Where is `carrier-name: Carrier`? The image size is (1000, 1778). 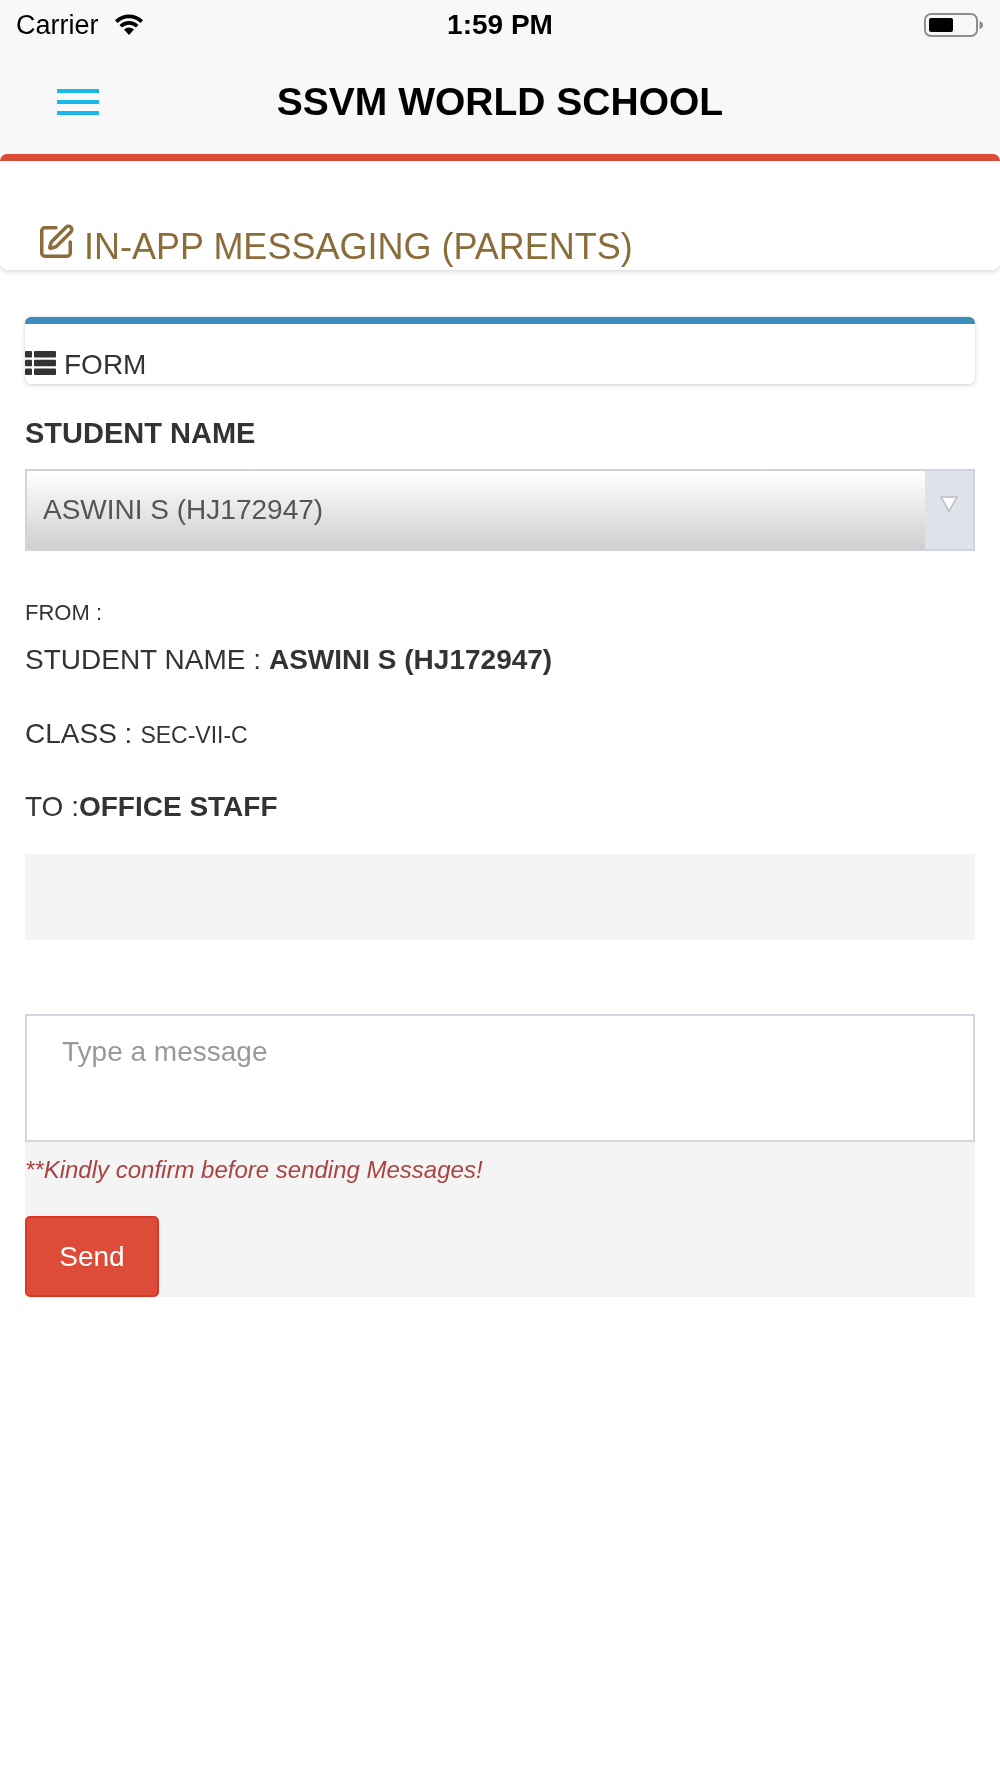 carrier-name: Carrier is located at coordinates (57, 25).